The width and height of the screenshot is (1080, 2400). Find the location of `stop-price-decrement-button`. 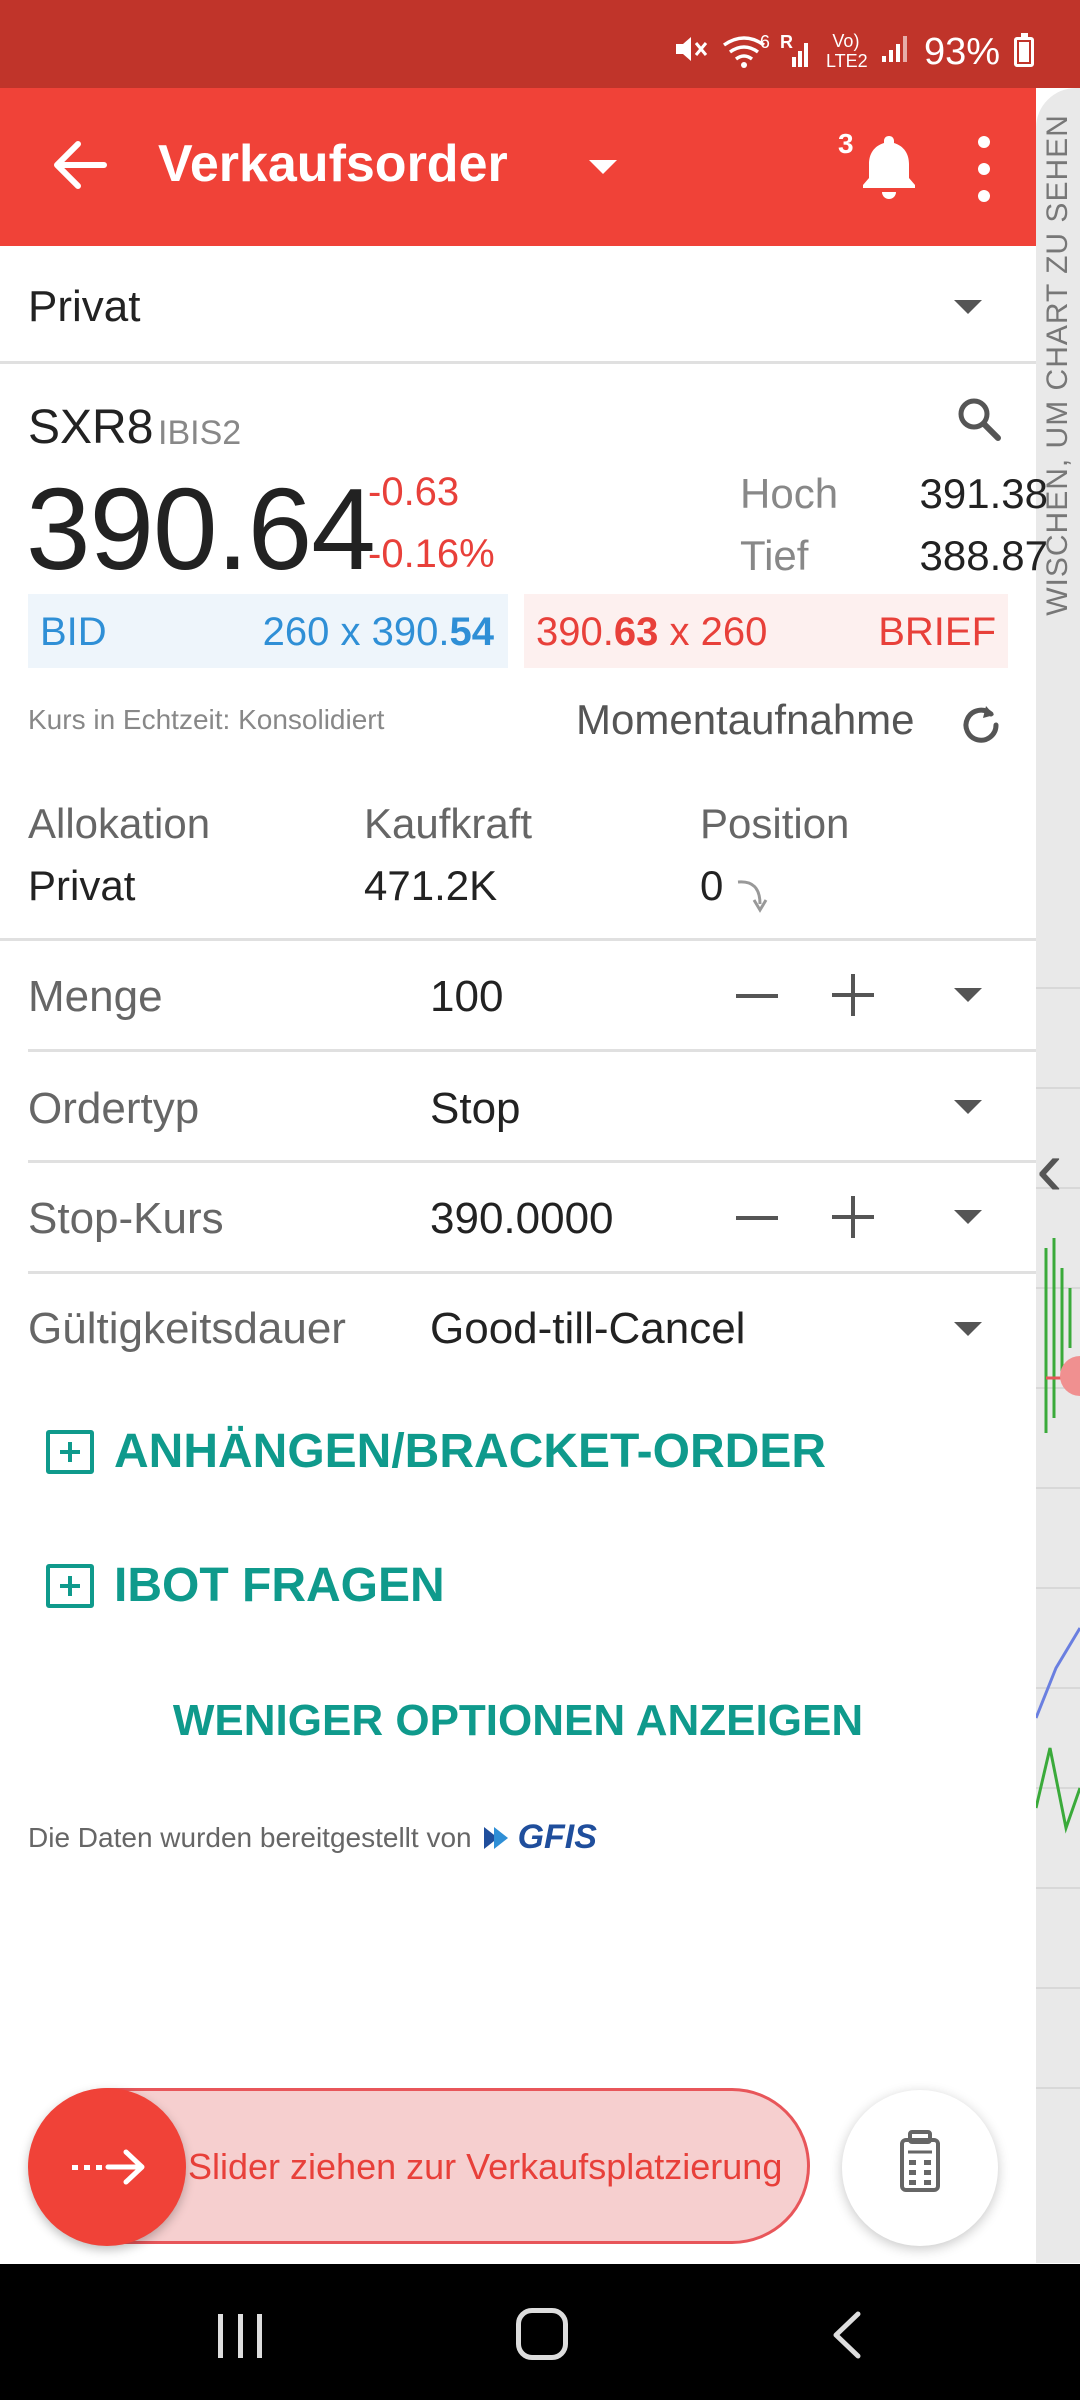

stop-price-decrement-button is located at coordinates (757, 1218).